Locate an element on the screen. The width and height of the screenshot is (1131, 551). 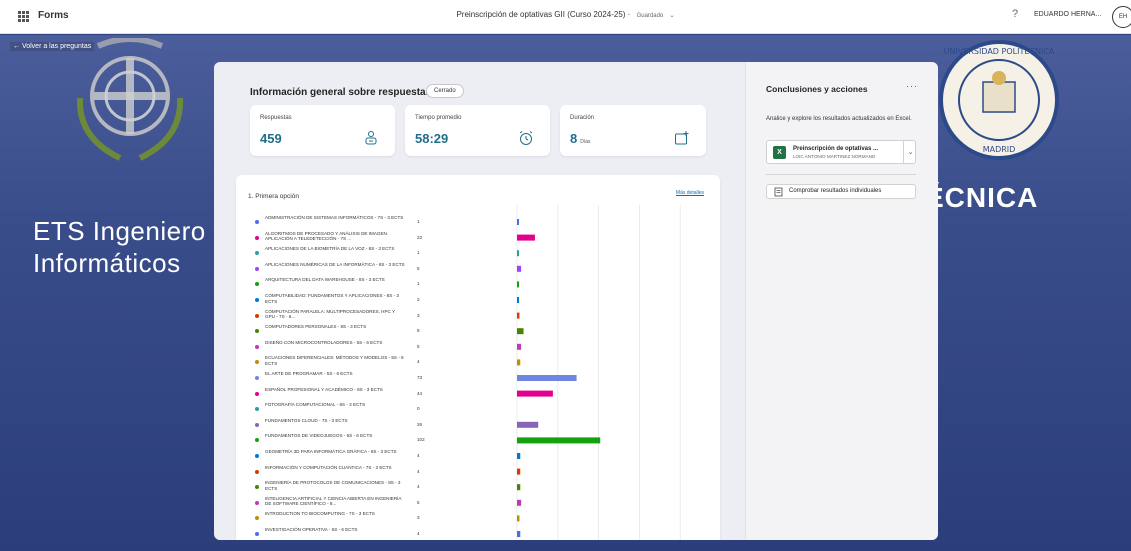
more-options-icon: ··· is located at coordinates (912, 86).